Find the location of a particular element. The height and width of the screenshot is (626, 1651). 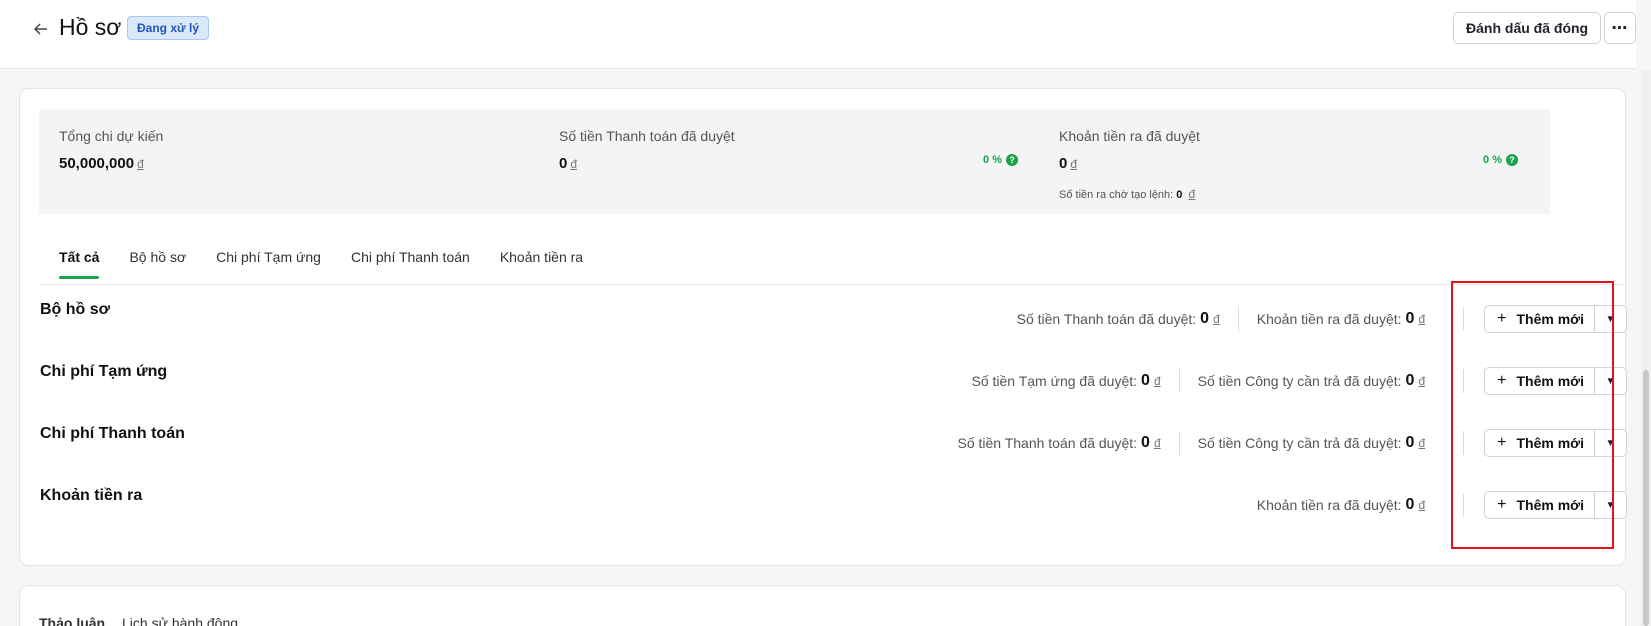

stat-approved-payment: Số tiền Thanh toán đã duyệt 0đ 0 %? is located at coordinates (794, 161).